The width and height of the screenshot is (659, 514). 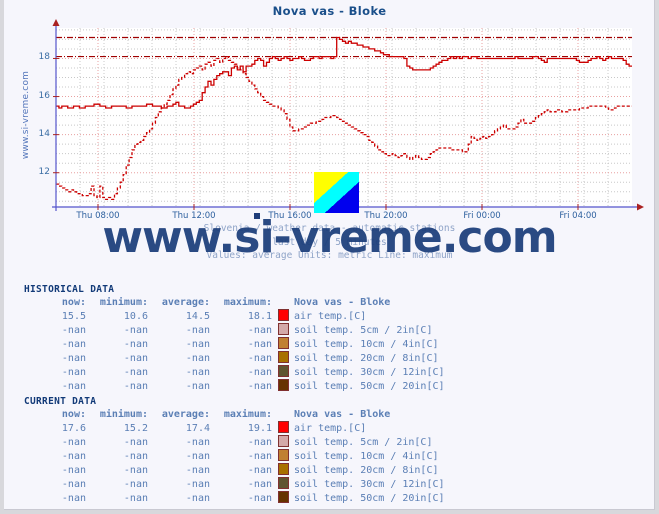 I want to click on y-axis-tick-label: 16, so click(x=44, y=95).